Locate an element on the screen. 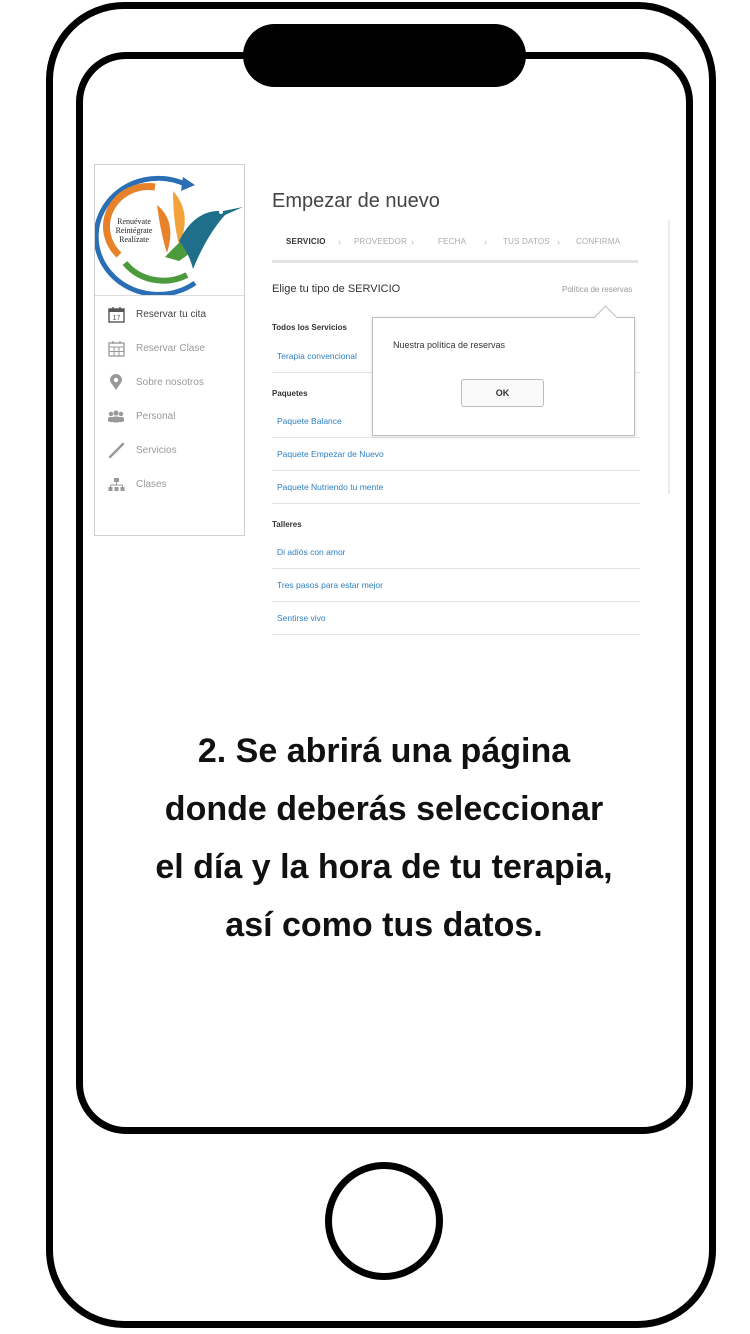  sidebar-item-reservar-clase: Reservar Clase is located at coordinates (169, 348).